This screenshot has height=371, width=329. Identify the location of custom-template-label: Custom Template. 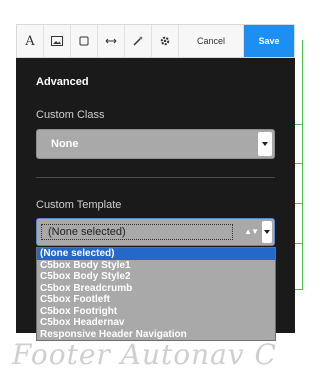
(79, 205).